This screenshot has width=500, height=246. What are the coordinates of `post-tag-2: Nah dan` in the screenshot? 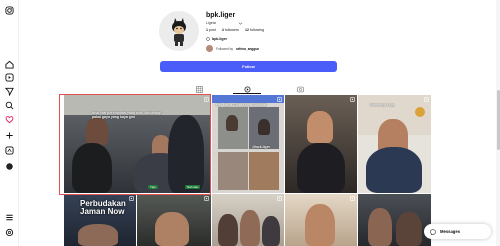 It's located at (193, 187).